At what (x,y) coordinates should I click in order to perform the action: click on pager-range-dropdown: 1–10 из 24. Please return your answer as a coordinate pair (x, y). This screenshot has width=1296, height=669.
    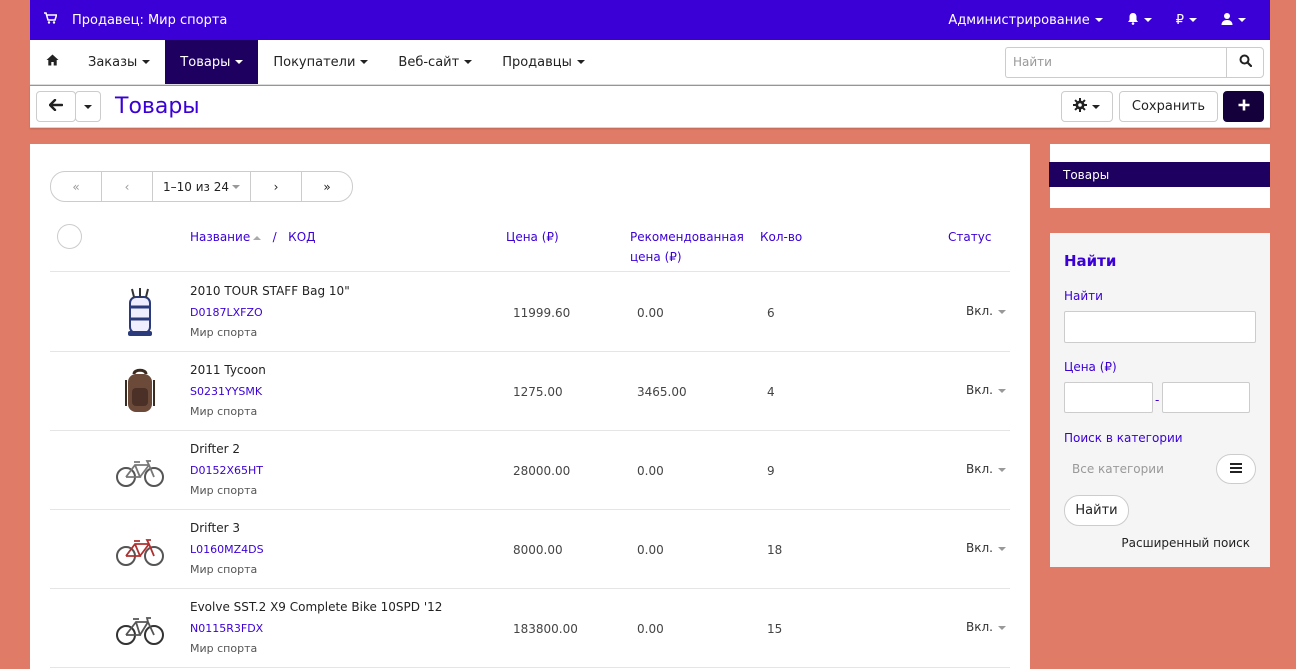
    Looking at the image, I should click on (201, 186).